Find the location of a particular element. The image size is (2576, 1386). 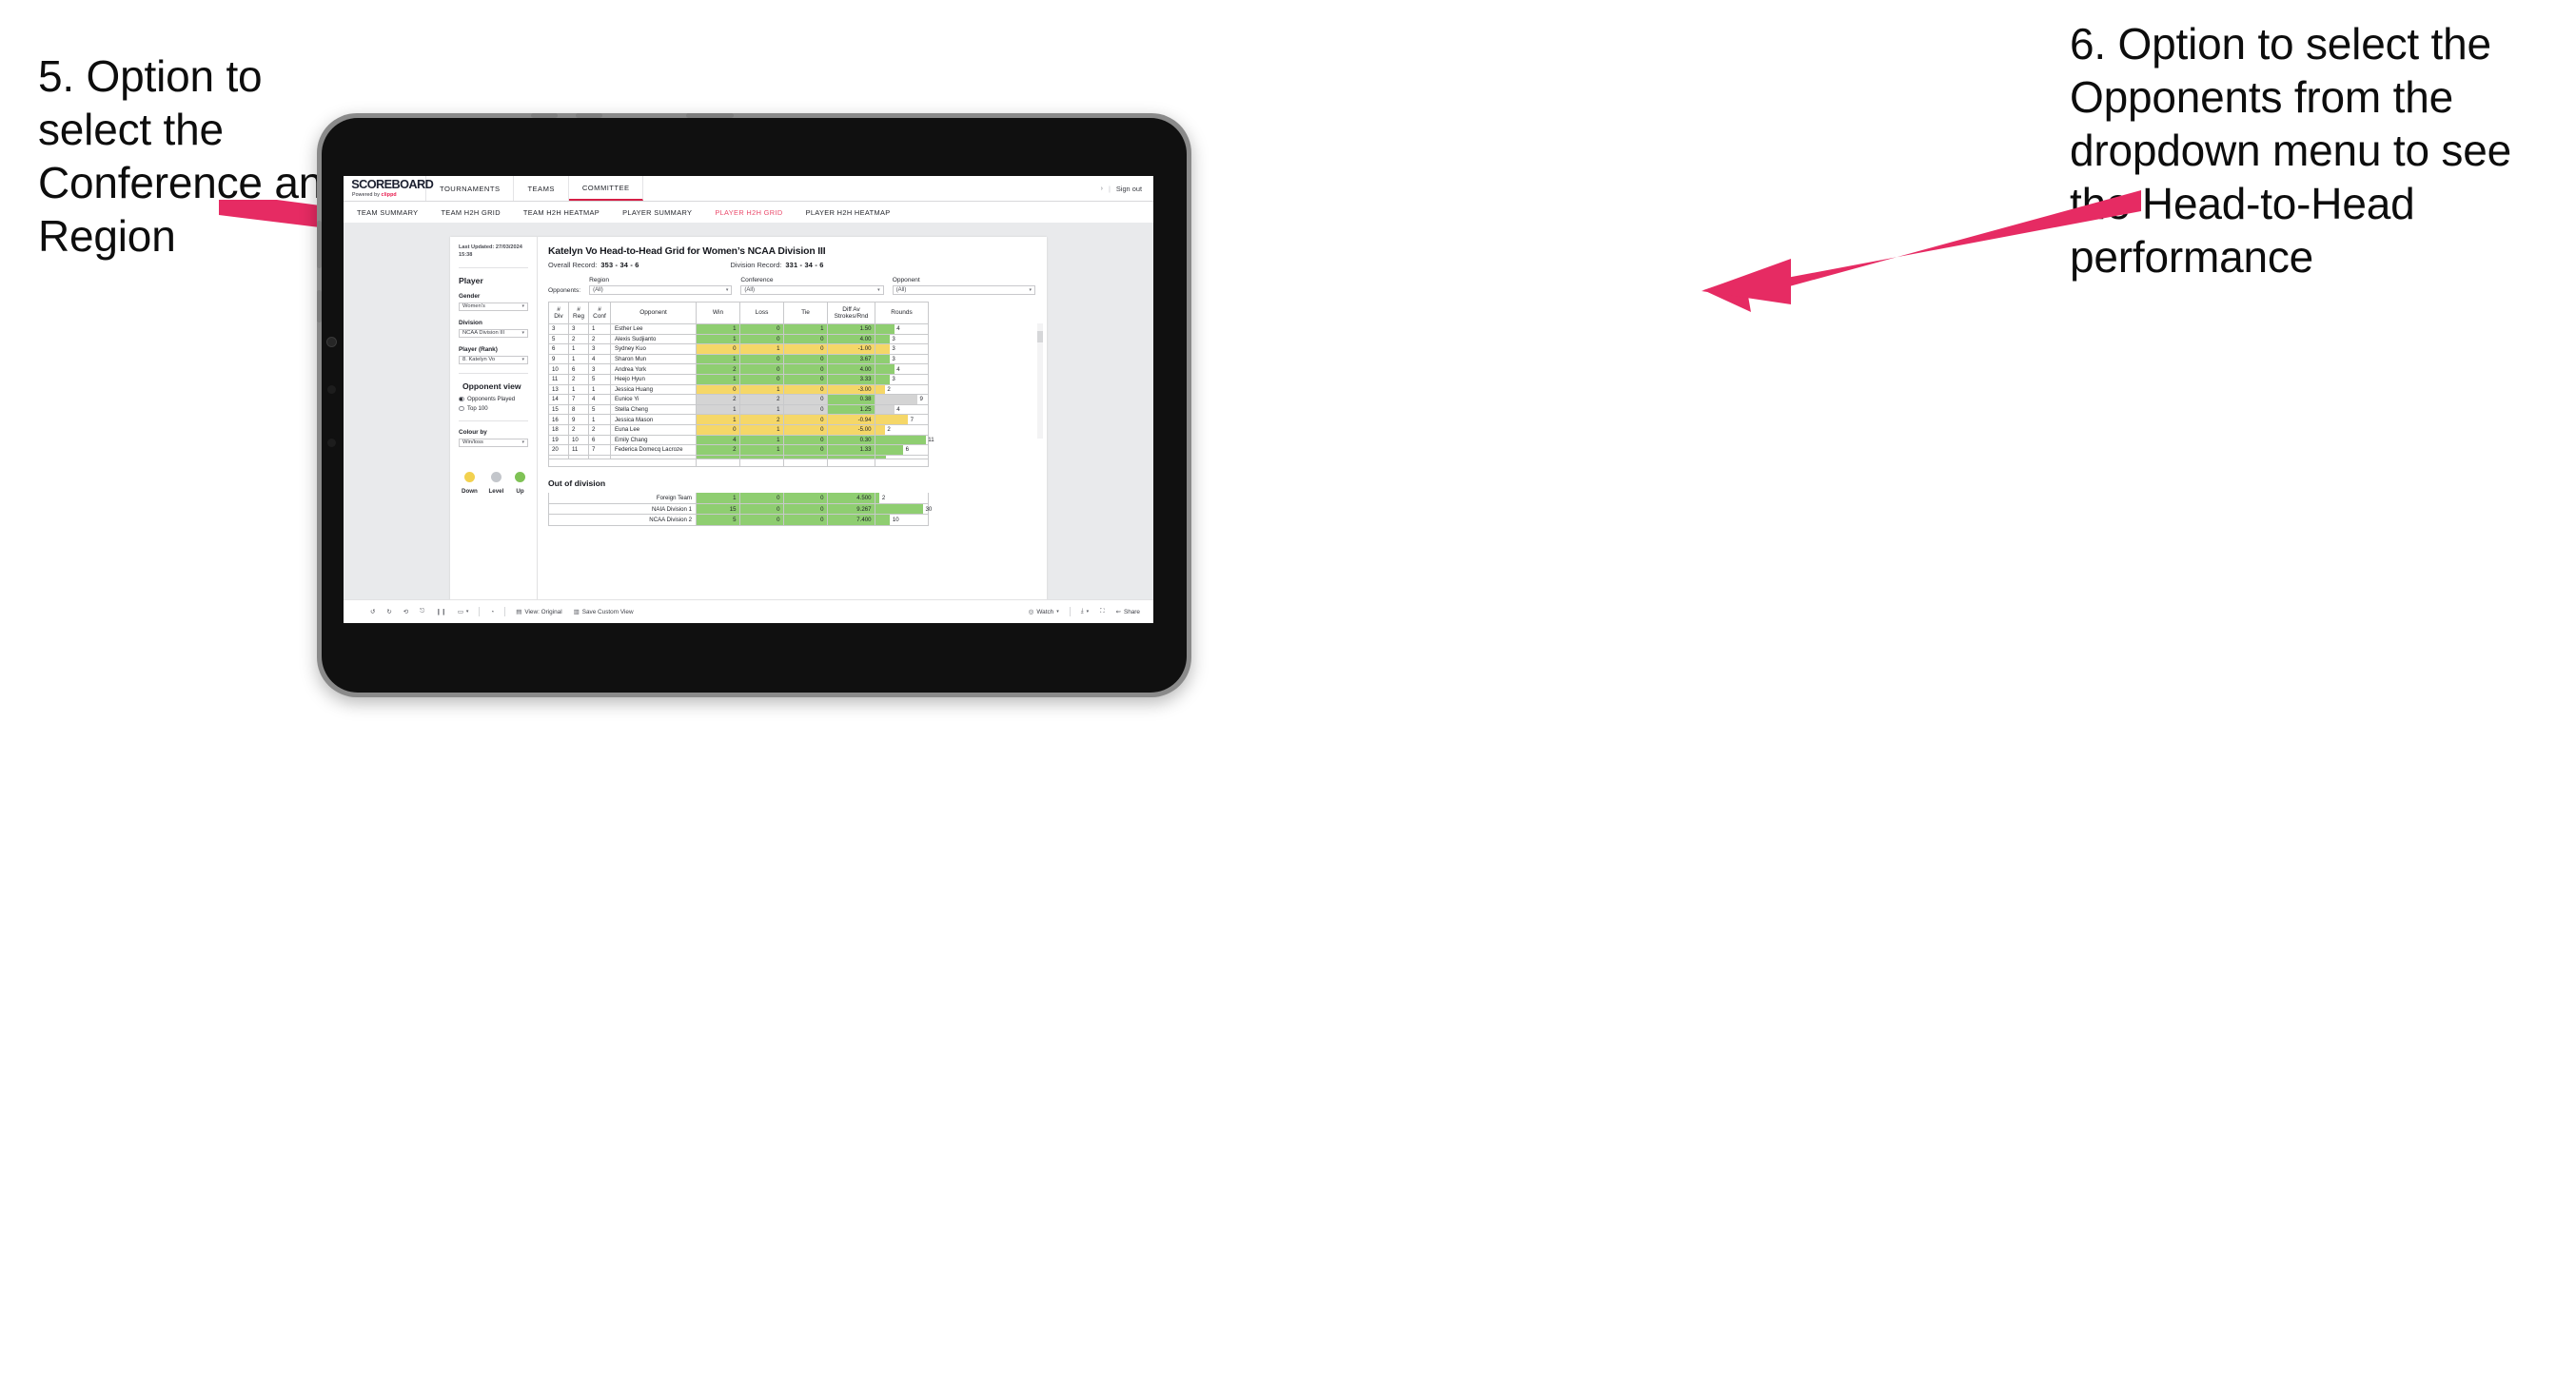

sign-out-area: › | Sign out is located at coordinates (1127, 188).